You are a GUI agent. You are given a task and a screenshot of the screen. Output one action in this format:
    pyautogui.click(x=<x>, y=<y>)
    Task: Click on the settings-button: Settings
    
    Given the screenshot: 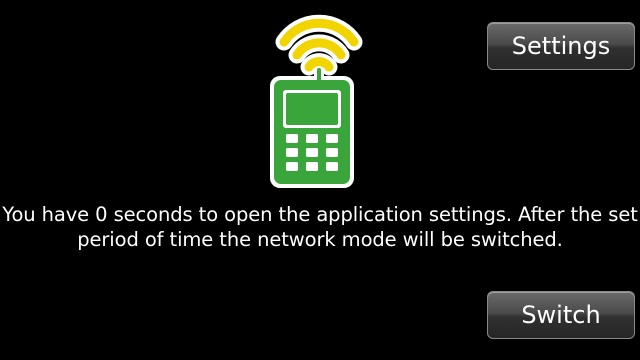 What is the action you would take?
    pyautogui.click(x=561, y=46)
    